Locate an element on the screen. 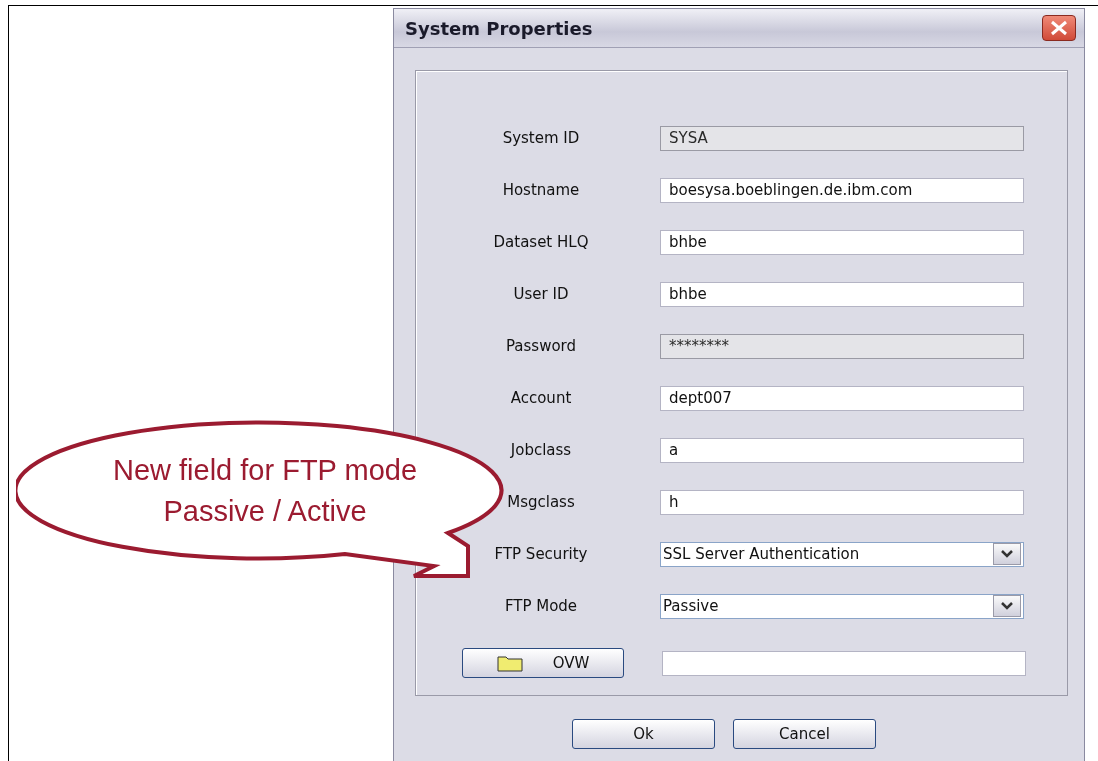 The height and width of the screenshot is (761, 1098). ovw-button: OVW is located at coordinates (543, 663).